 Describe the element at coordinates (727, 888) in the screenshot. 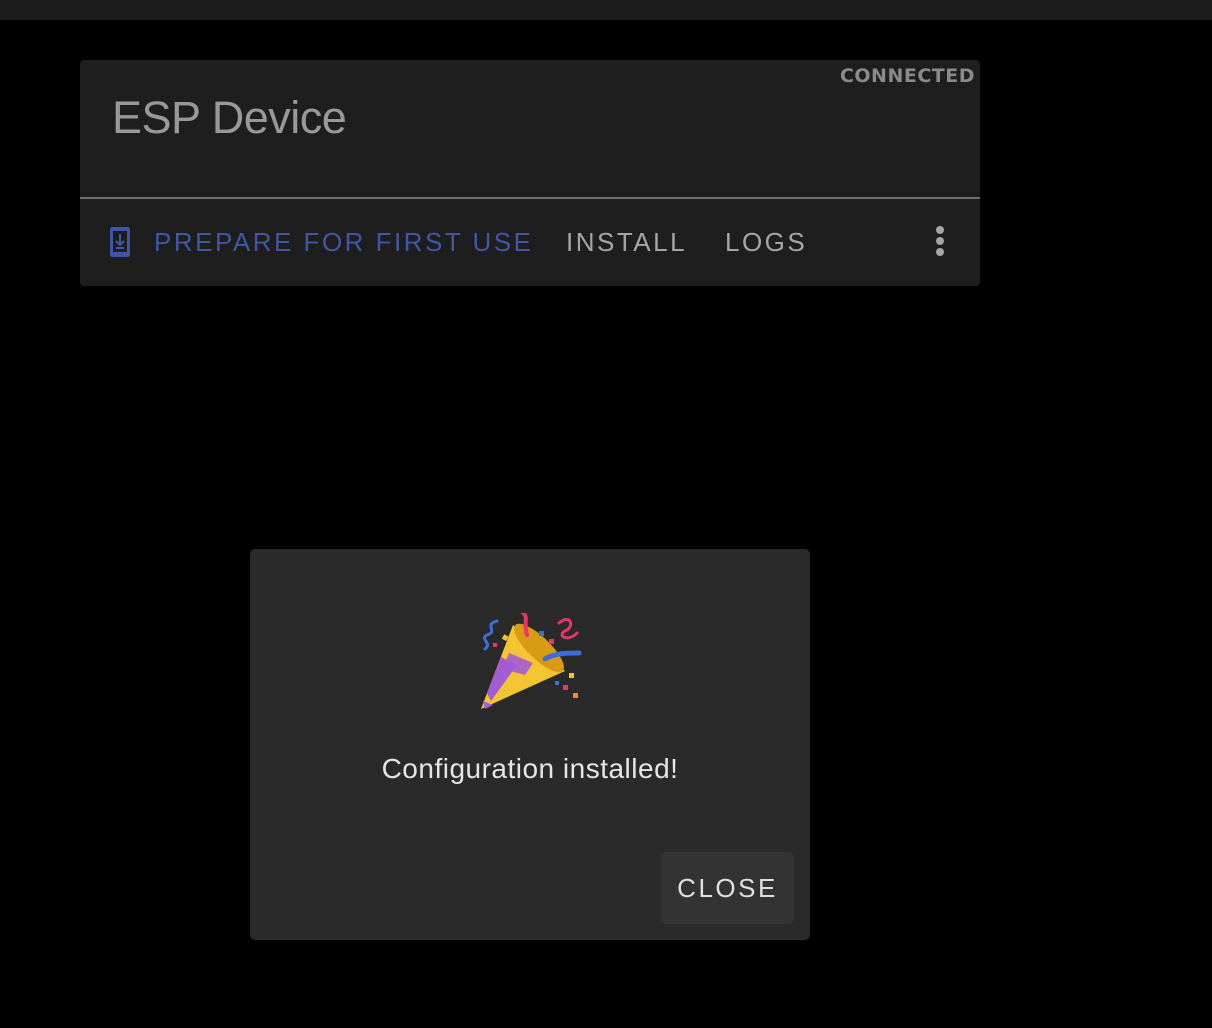

I see `close-button: CLOSE` at that location.